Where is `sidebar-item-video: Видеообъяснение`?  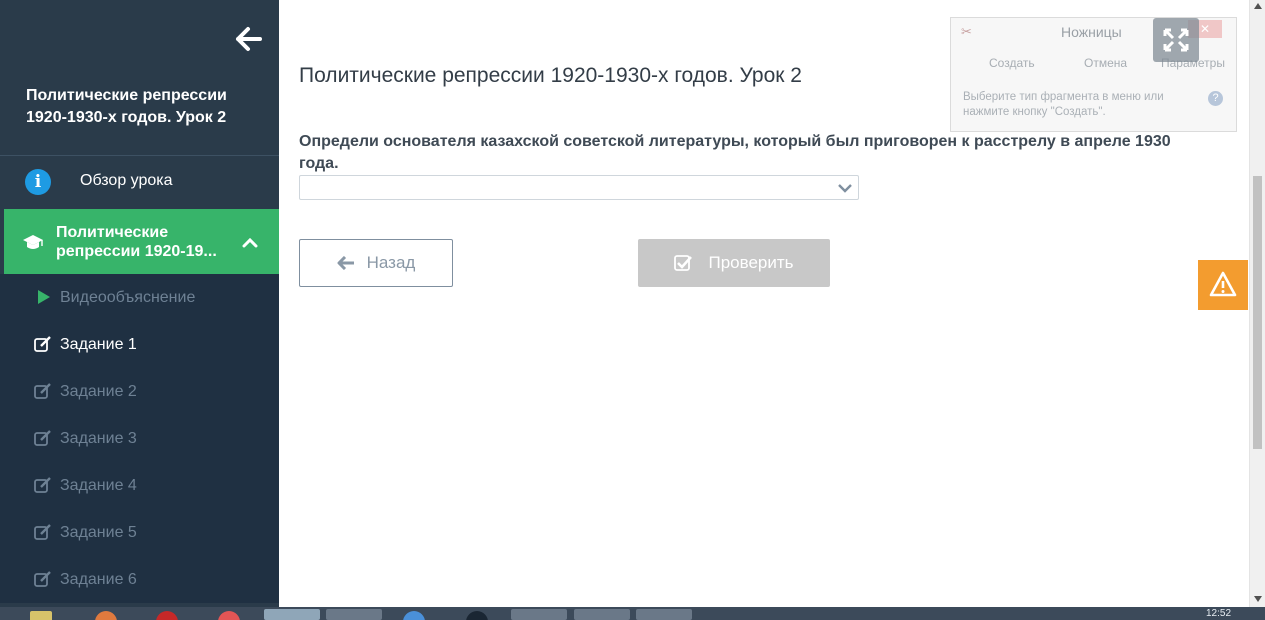 sidebar-item-video: Видеообъяснение is located at coordinates (139, 297).